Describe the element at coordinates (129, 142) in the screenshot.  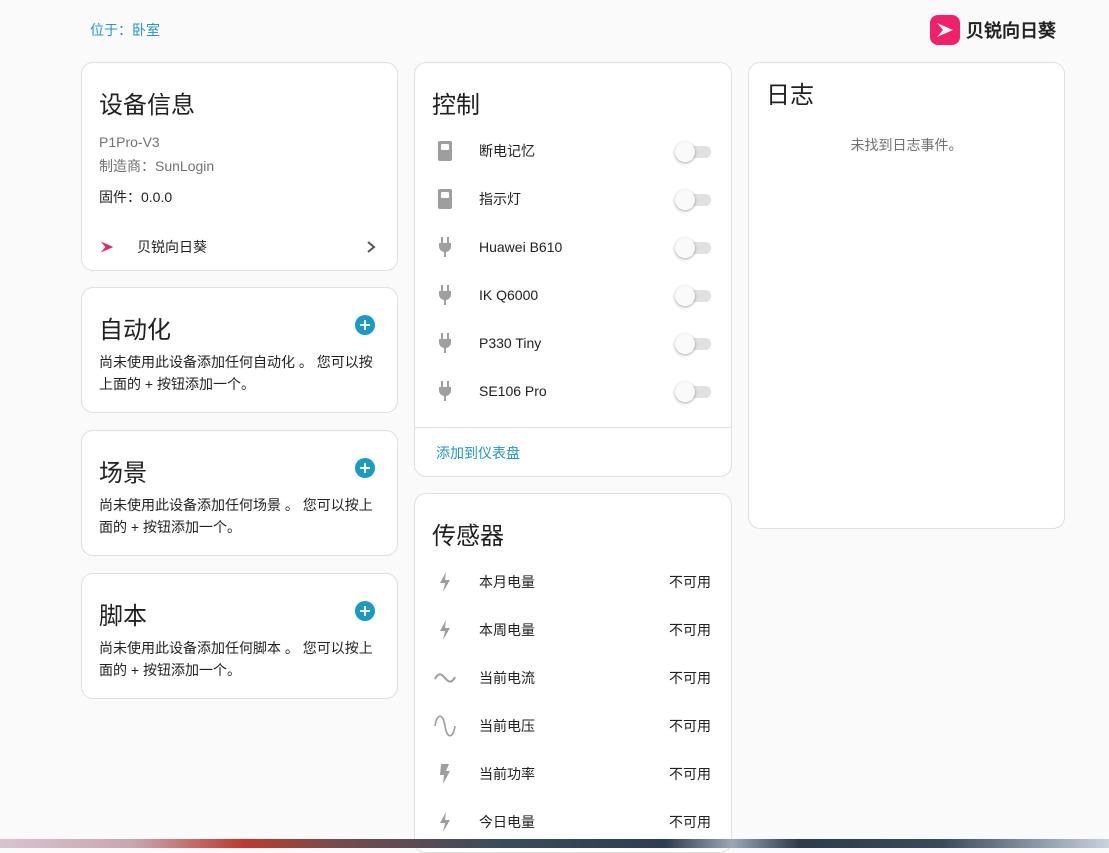
I see `device-model: P1Pro-V3` at that location.